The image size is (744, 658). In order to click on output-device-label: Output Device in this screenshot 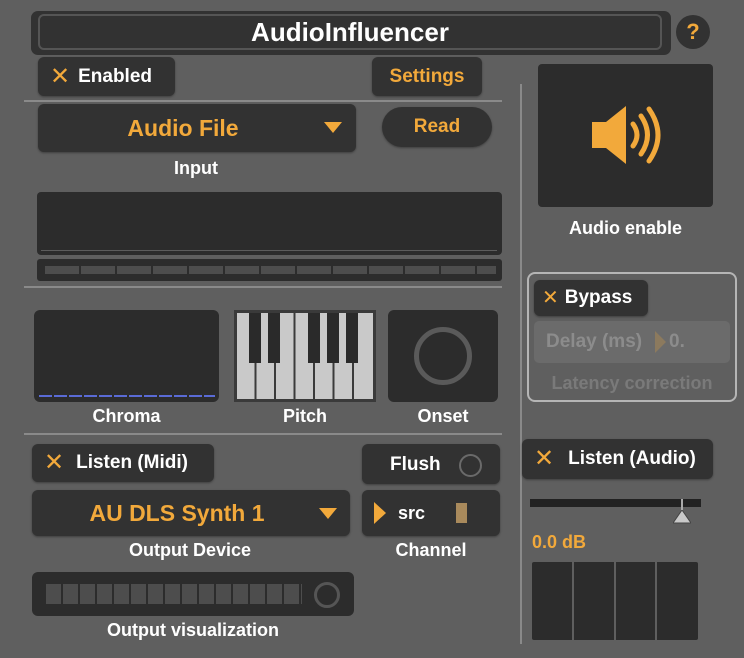, I will do `click(190, 550)`.